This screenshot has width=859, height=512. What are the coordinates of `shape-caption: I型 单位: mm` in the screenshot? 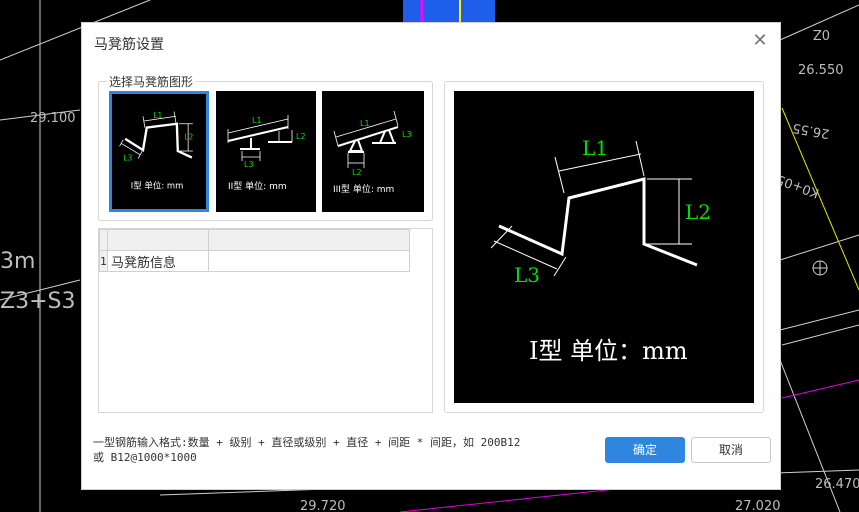 It's located at (157, 186).